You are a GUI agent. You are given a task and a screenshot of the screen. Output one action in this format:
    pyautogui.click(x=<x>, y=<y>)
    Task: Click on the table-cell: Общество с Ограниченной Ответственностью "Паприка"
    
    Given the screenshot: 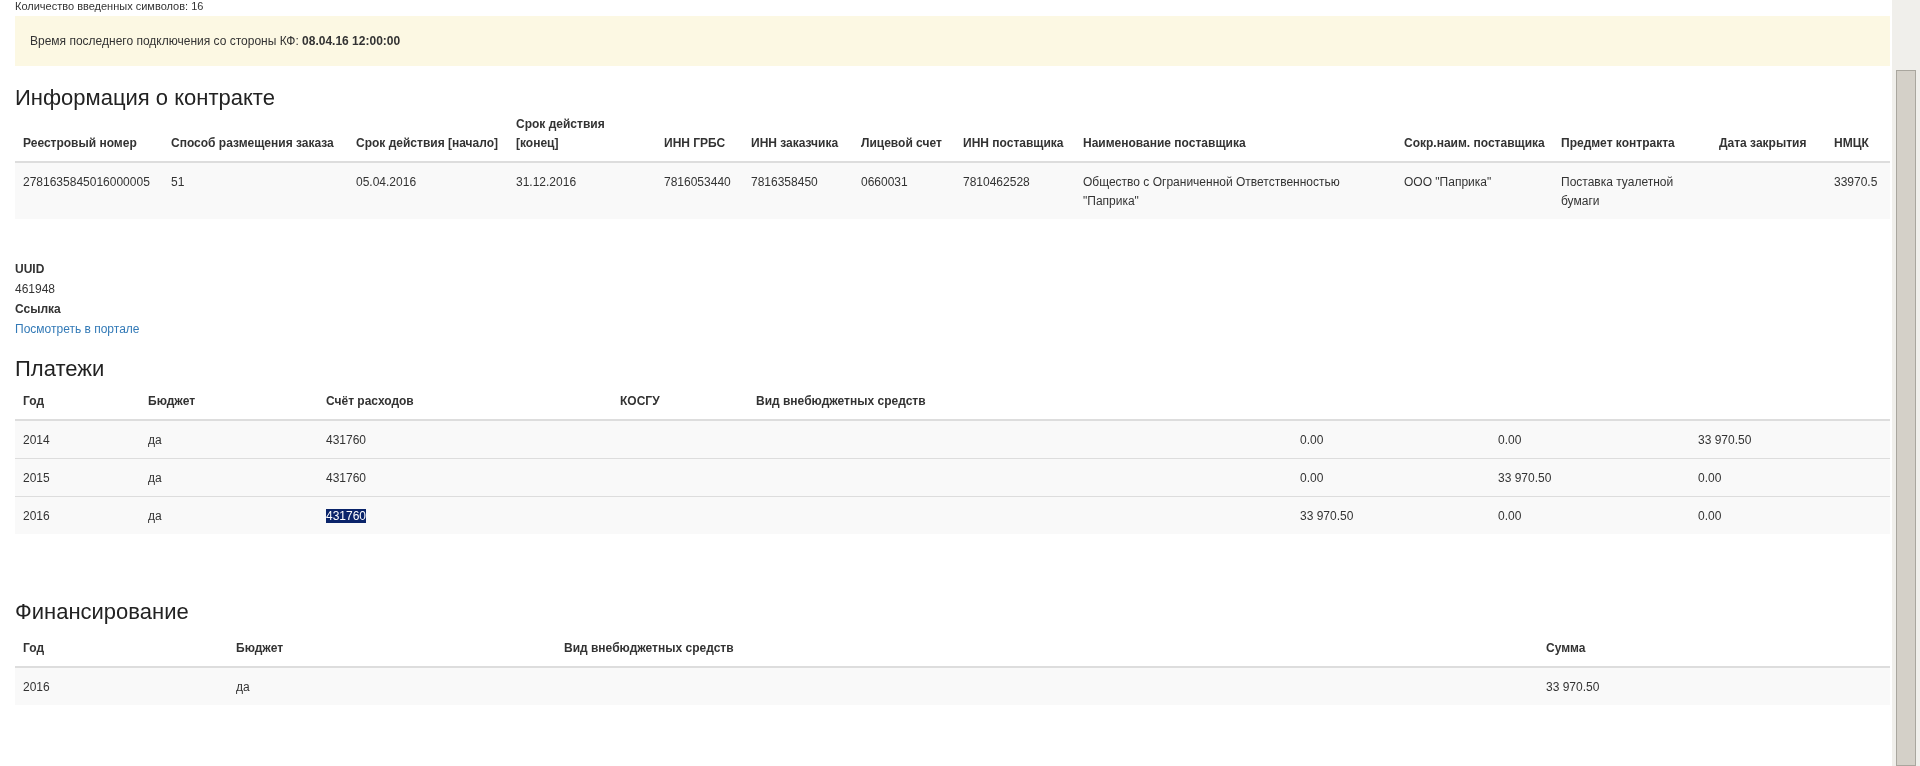 What is the action you would take?
    pyautogui.click(x=1211, y=191)
    